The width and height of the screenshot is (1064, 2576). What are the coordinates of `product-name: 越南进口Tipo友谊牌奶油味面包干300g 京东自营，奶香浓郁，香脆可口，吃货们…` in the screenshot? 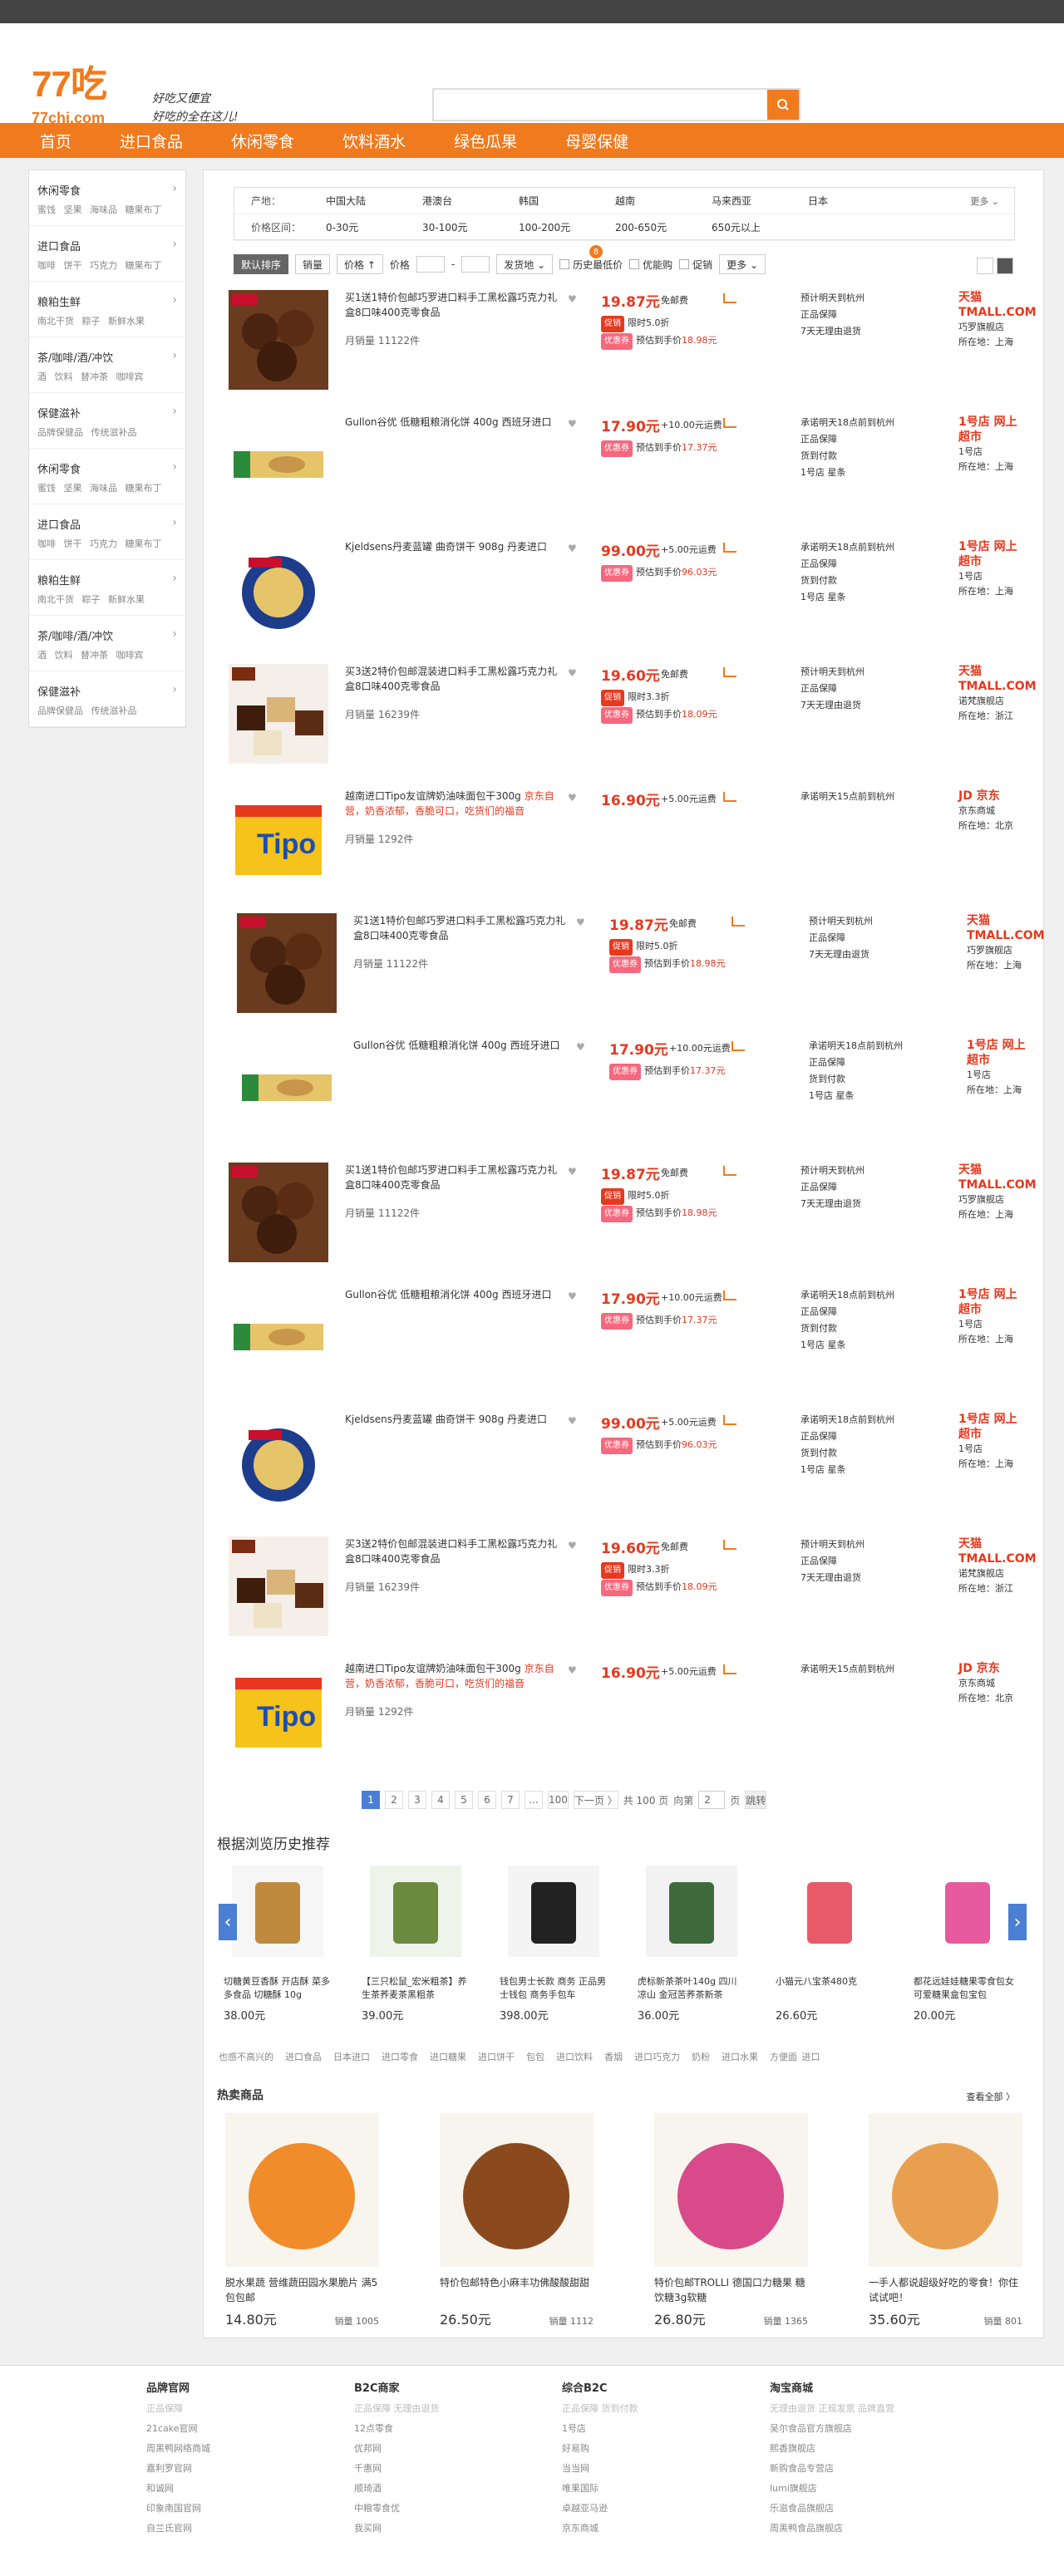 It's located at (453, 804).